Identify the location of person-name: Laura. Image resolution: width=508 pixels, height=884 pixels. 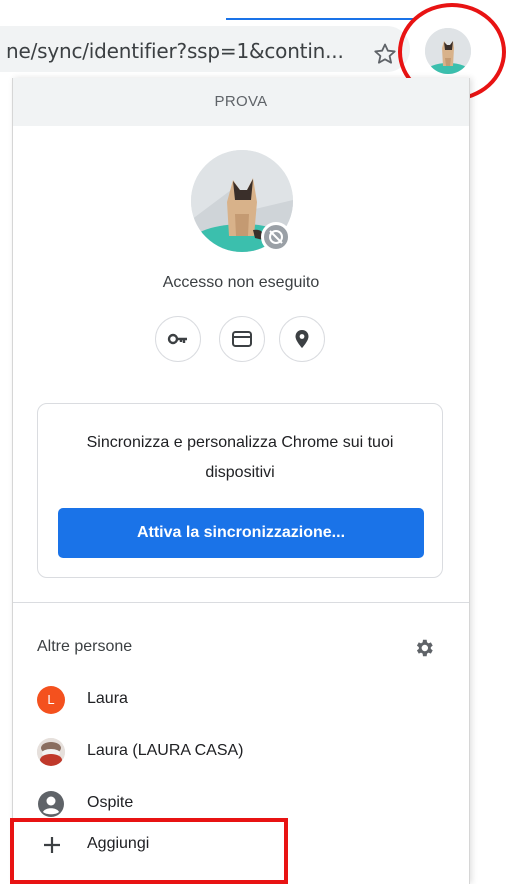
(107, 698).